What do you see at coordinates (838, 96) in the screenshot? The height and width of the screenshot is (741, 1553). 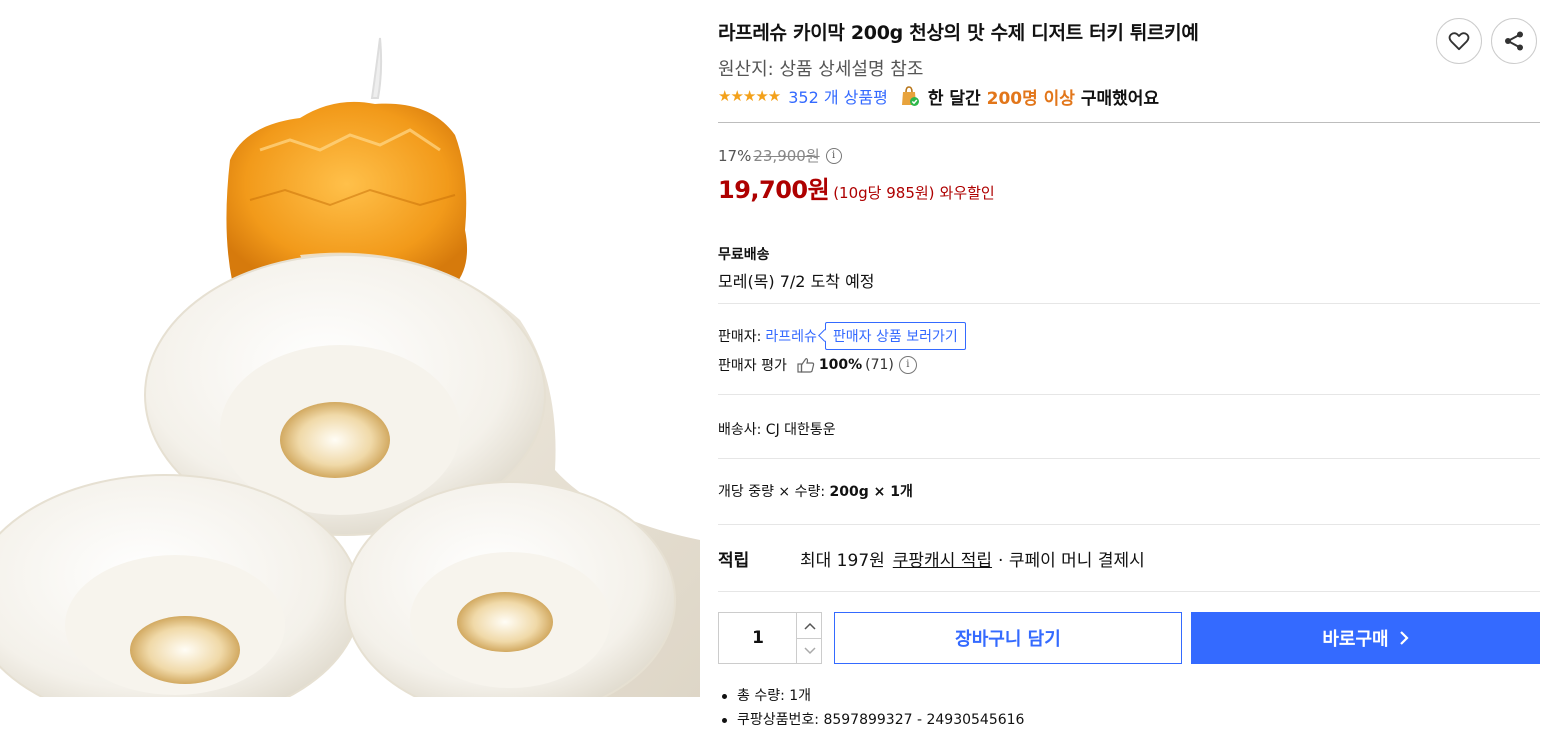 I see `review-count-link: 352 개 상품평` at bounding box center [838, 96].